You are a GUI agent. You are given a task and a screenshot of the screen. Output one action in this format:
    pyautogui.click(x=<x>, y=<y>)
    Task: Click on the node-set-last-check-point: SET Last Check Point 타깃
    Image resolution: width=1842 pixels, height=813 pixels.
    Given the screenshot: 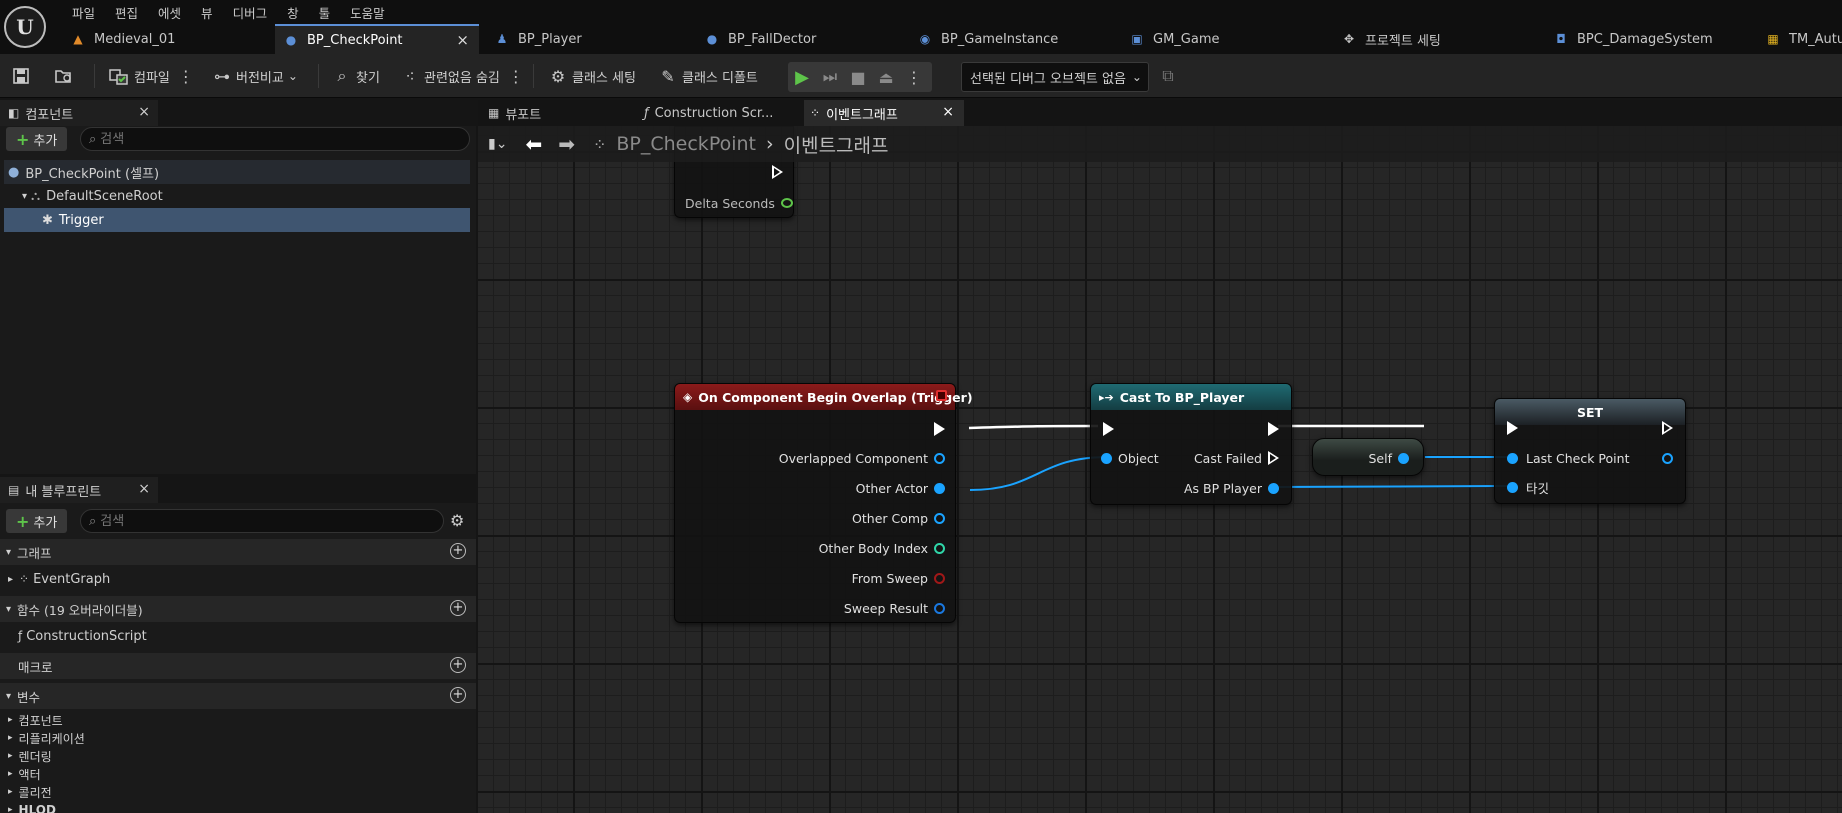 What is the action you would take?
    pyautogui.click(x=1590, y=451)
    